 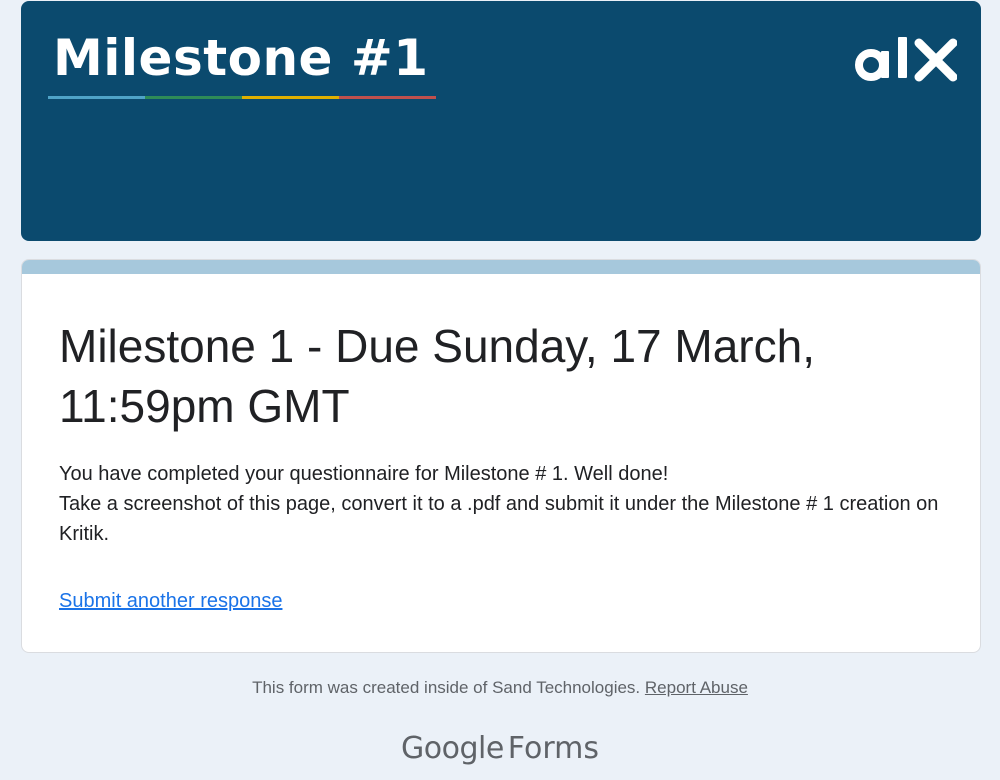 What do you see at coordinates (170, 601) in the screenshot?
I see `submit-another-response-link: Submit another response` at bounding box center [170, 601].